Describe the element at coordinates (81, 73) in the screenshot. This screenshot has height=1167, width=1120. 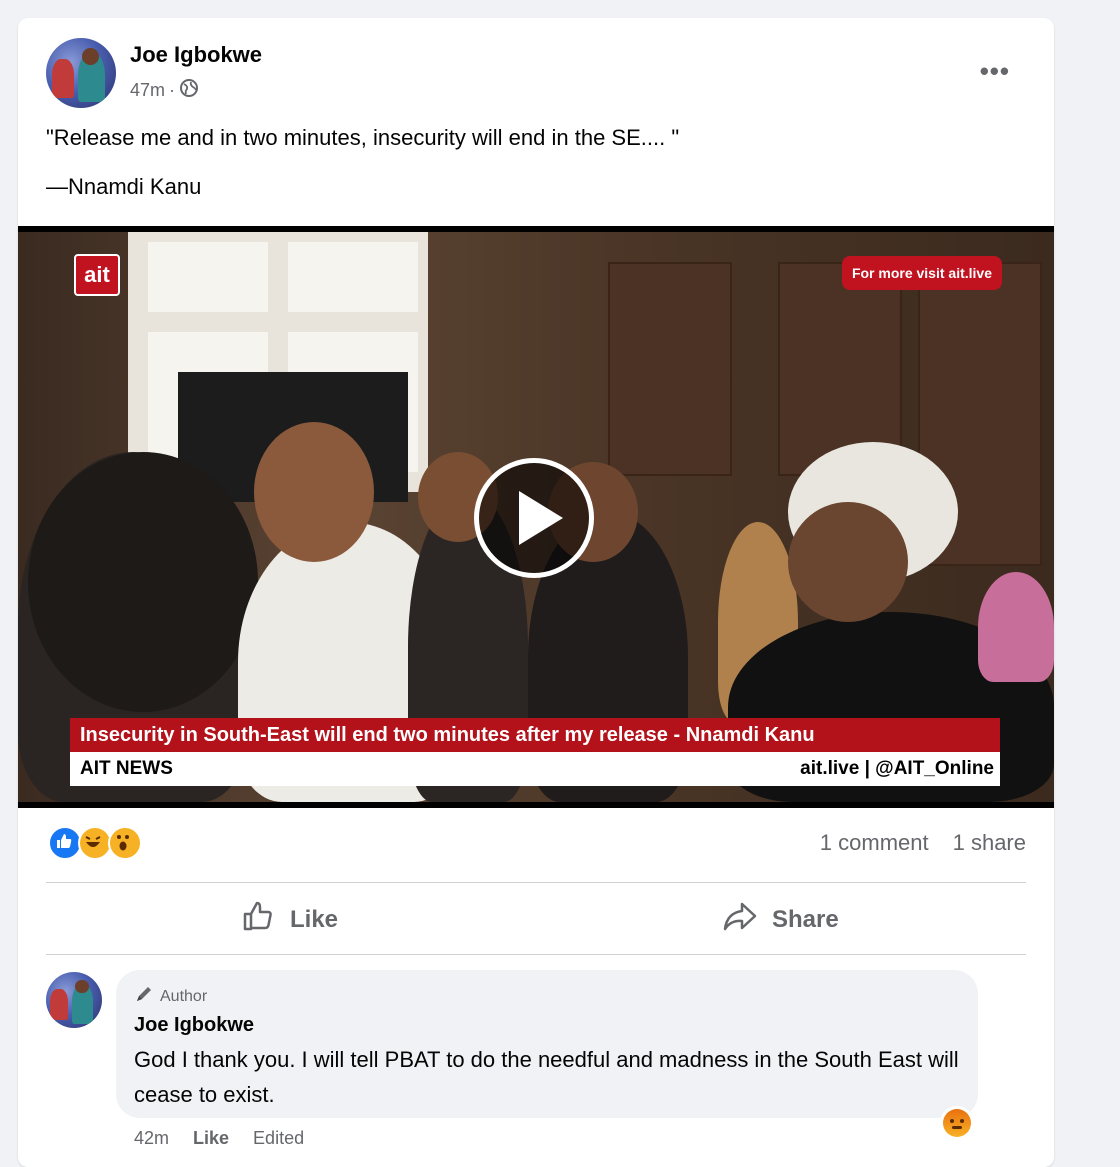
I see `author-avatar` at that location.